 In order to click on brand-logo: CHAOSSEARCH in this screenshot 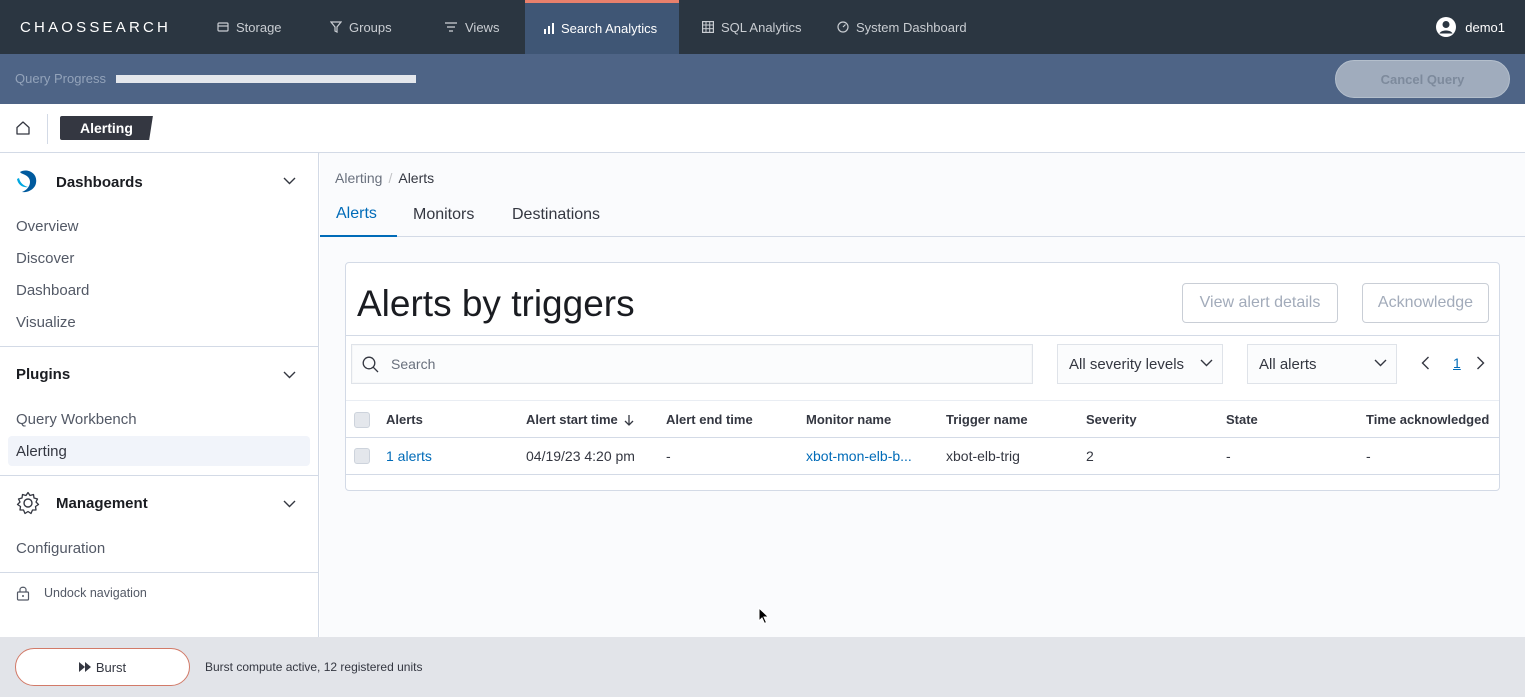, I will do `click(95, 27)`.